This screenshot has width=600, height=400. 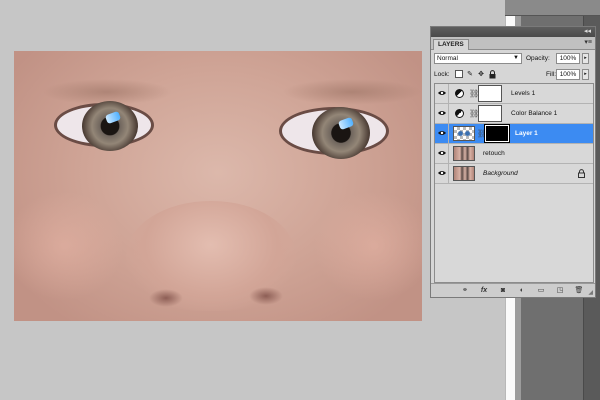 What do you see at coordinates (541, 291) in the screenshot?
I see `new-group-icon: ▭` at bounding box center [541, 291].